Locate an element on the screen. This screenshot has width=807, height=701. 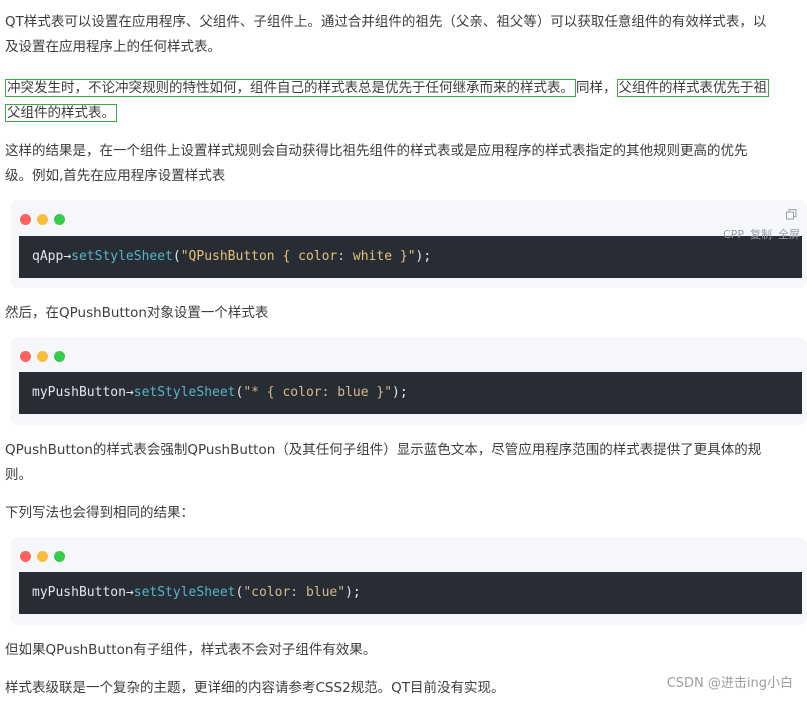
paragraph-6: 下列写法也会得到相同的结果： is located at coordinates (405, 513).